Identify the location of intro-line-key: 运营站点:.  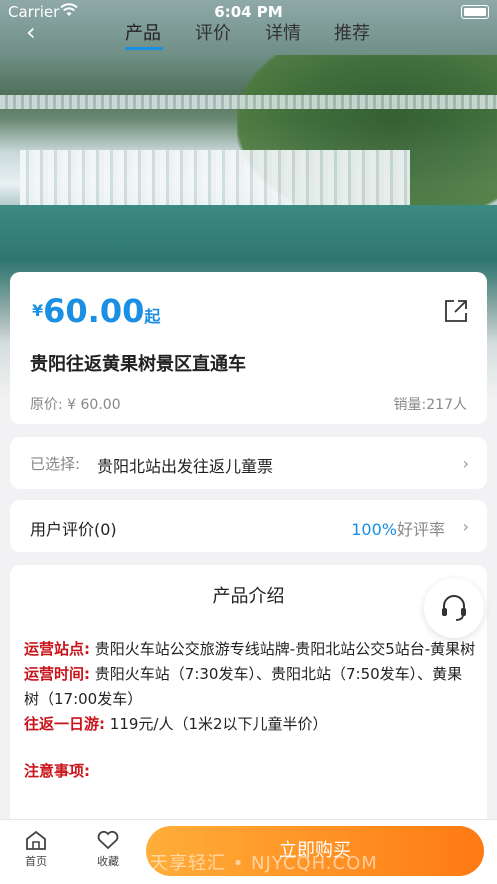
(57, 649).